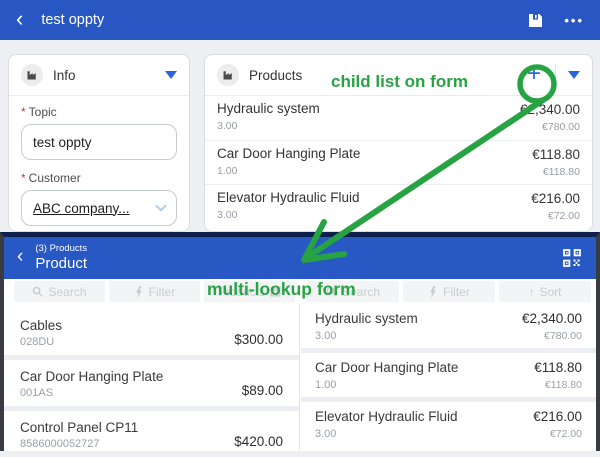 This screenshot has height=457, width=600. Describe the element at coordinates (555, 75) in the screenshot. I see `divider` at that location.